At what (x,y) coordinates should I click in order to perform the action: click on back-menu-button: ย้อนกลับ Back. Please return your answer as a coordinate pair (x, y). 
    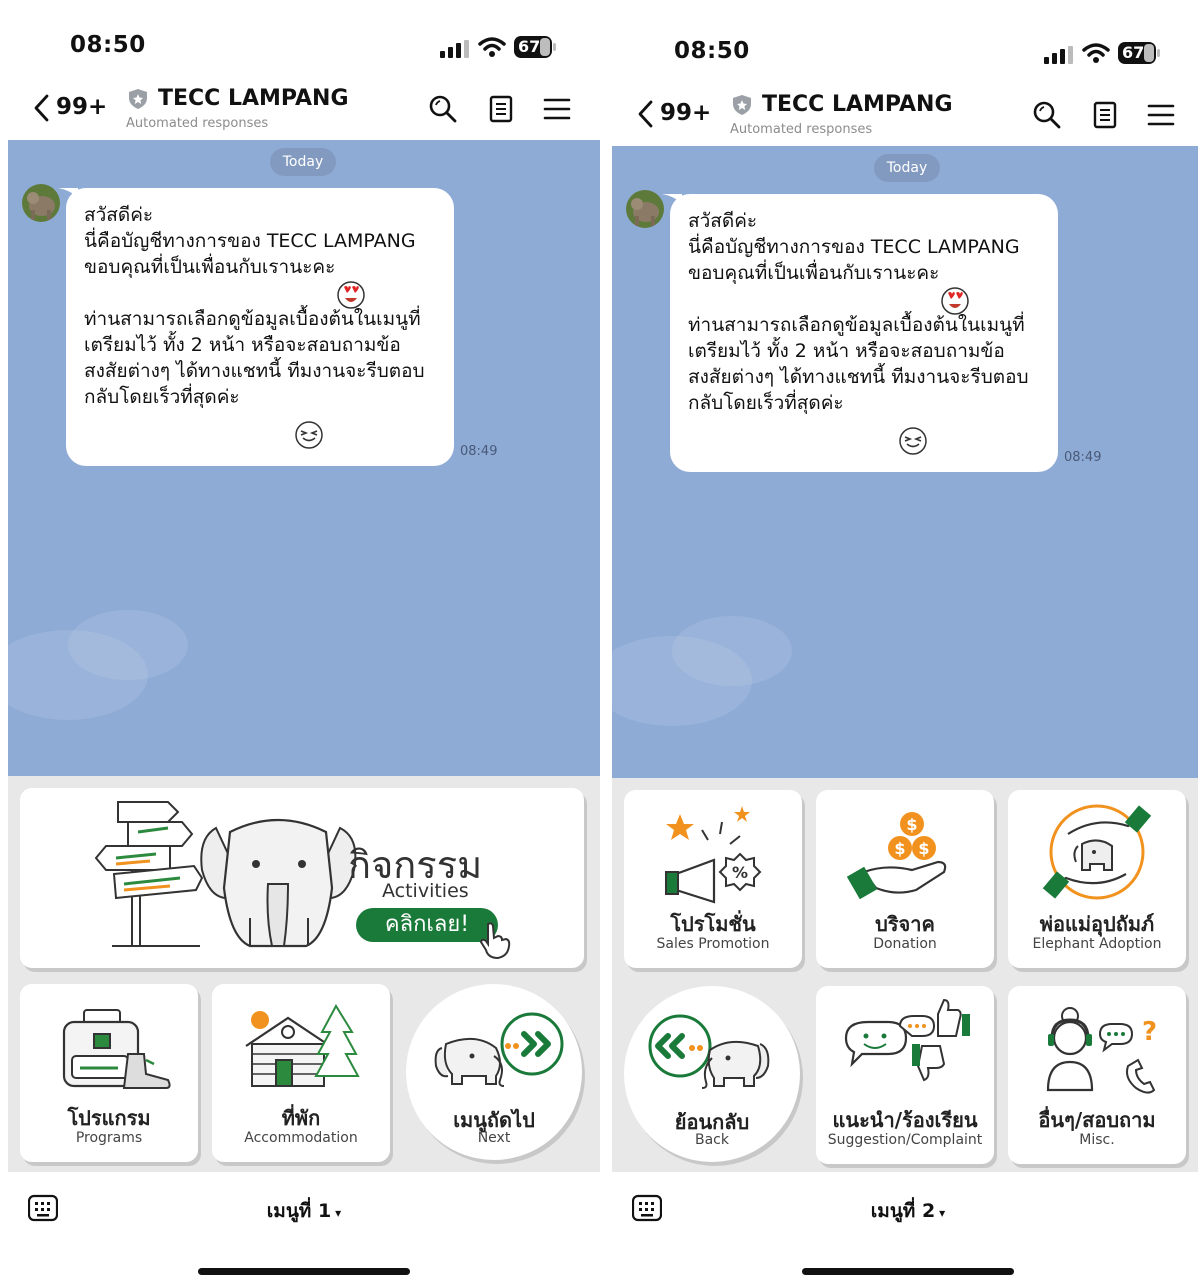
    Looking at the image, I should click on (712, 1074).